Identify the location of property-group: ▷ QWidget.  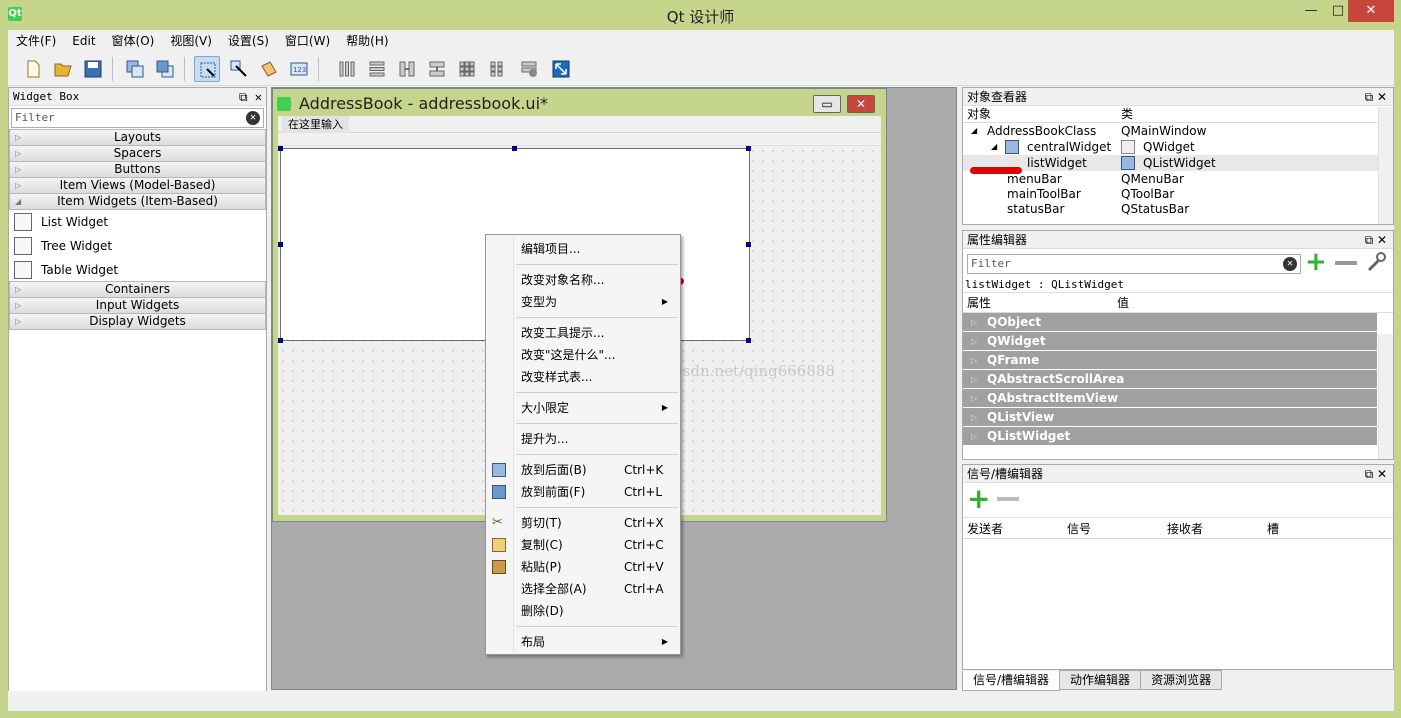
(1170, 341).